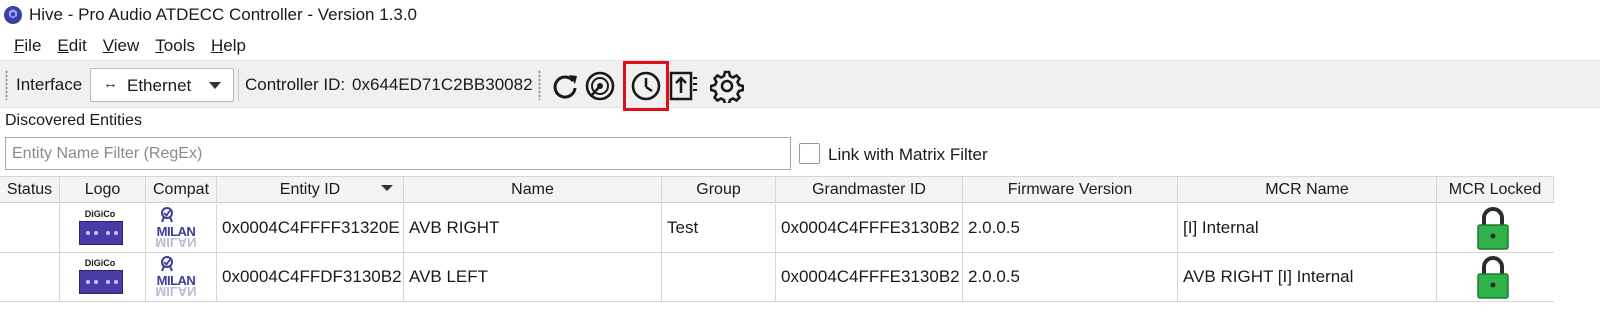  I want to click on ethernet-arrows-icon: ↔, so click(110, 83).